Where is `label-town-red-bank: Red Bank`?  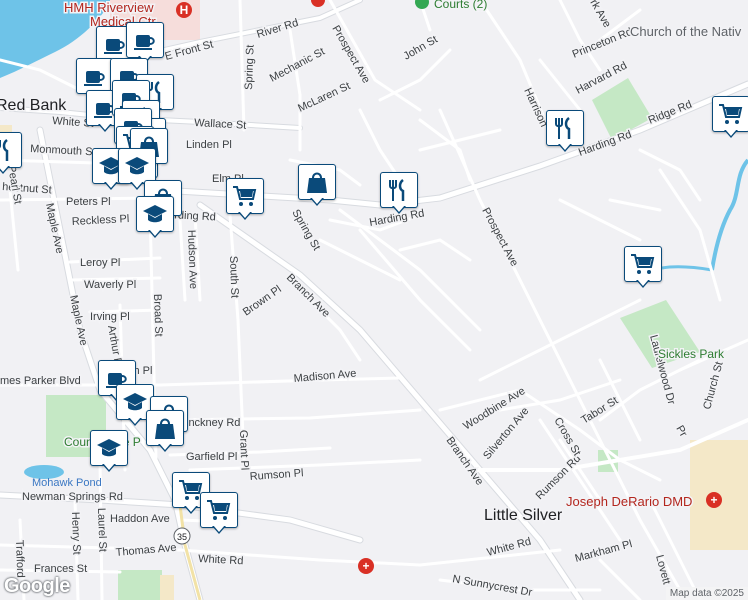
label-town-red-bank: Red Bank is located at coordinates (33, 105).